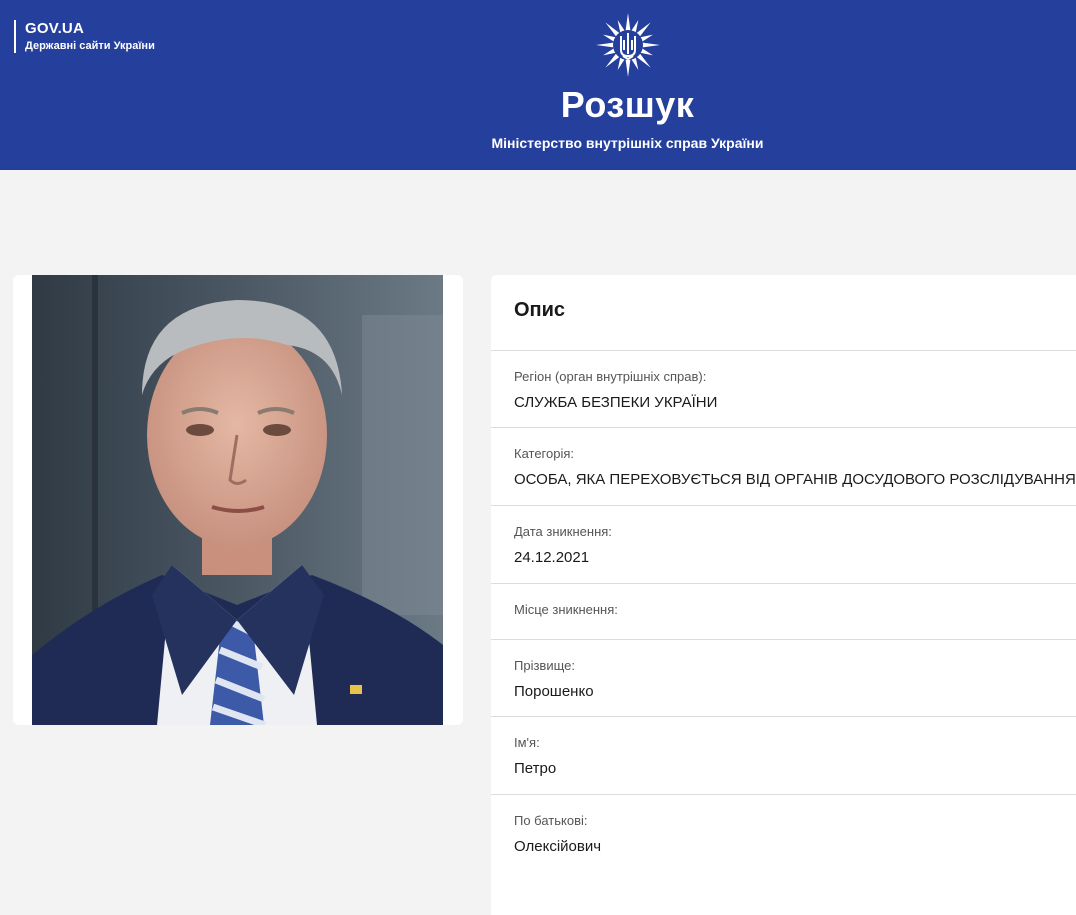  I want to click on field-label: Ім'я:, so click(527, 742).